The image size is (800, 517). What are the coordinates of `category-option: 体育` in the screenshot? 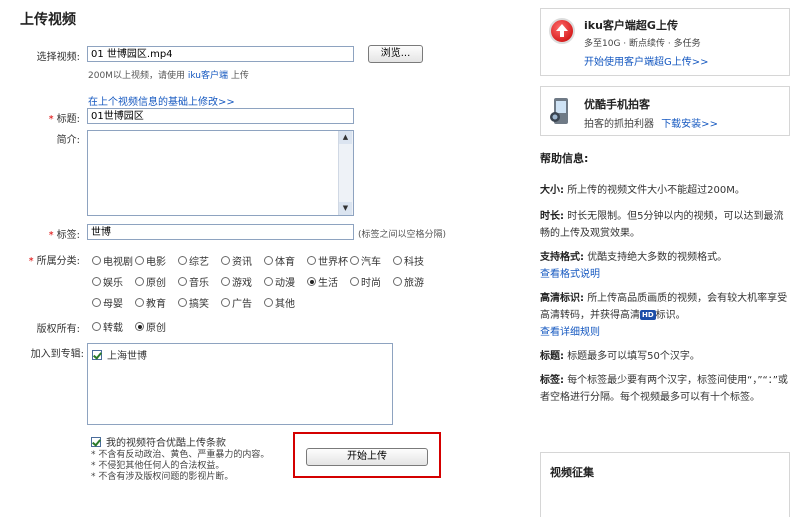 It's located at (285, 260).